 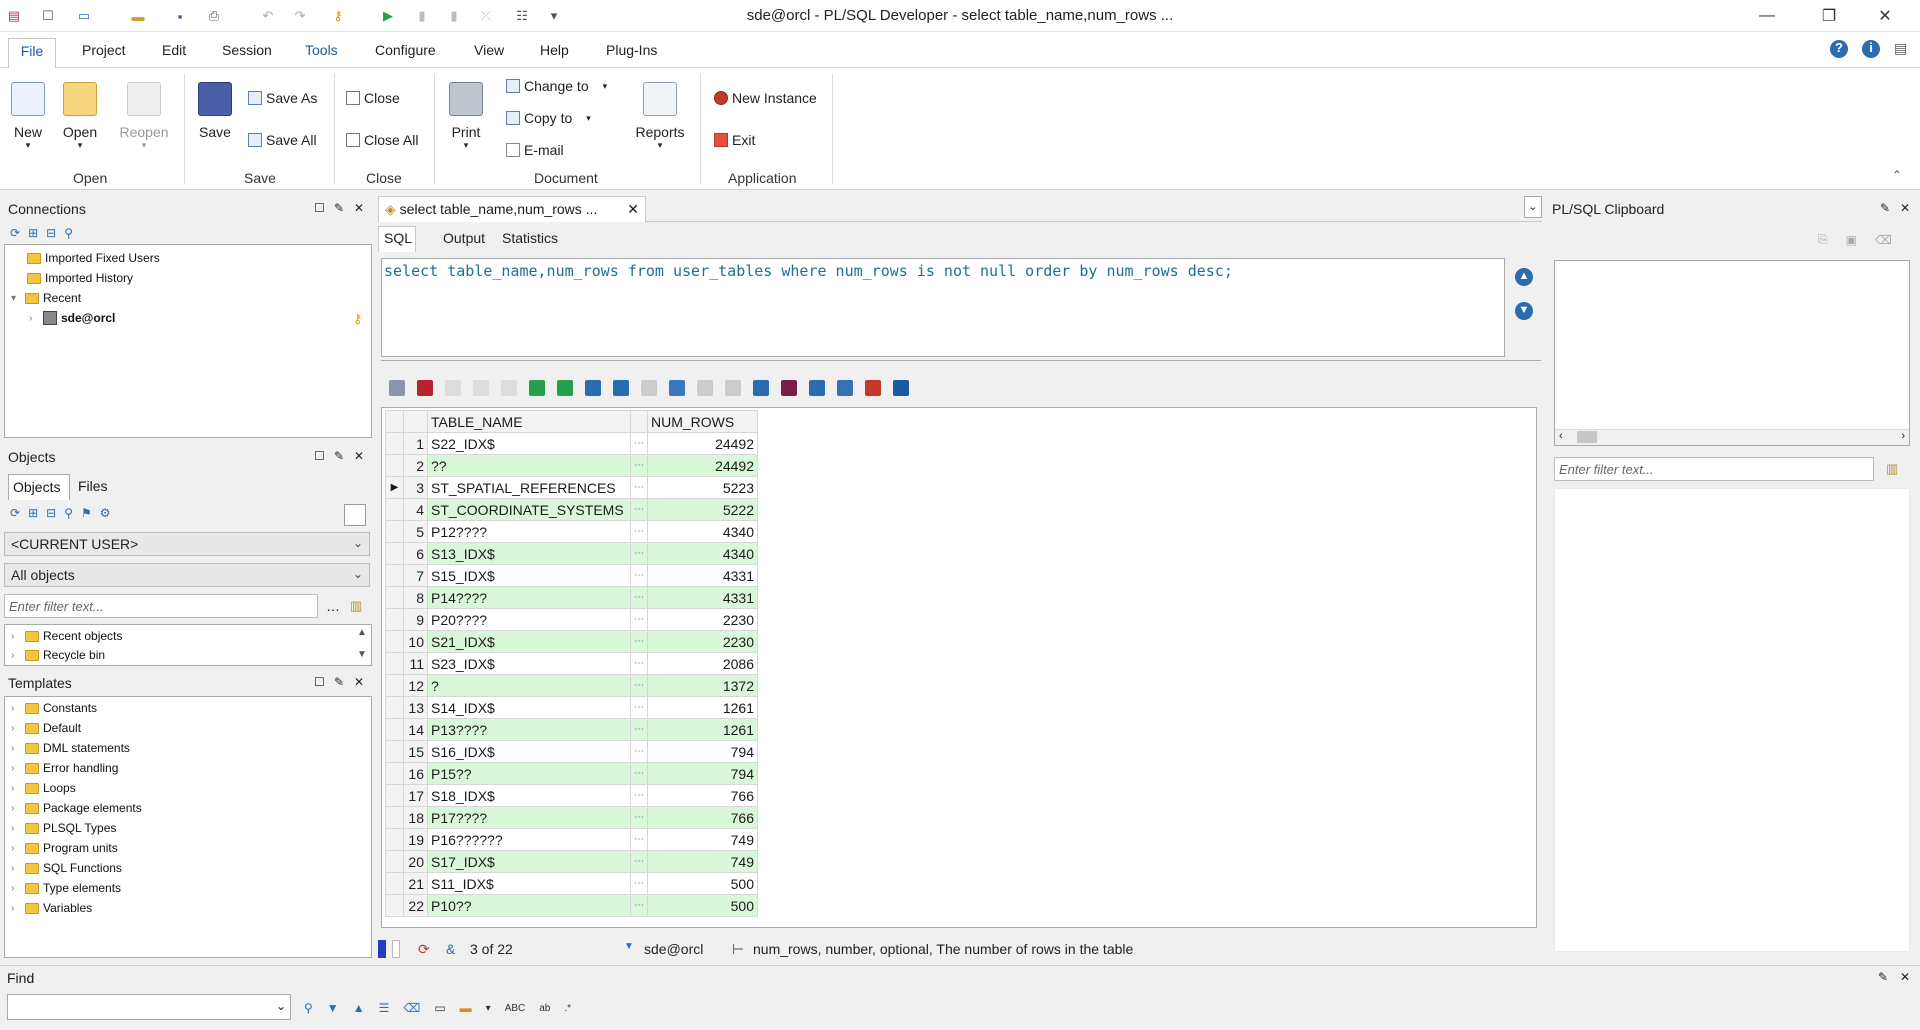 What do you see at coordinates (1823, 239) in the screenshot?
I see `copy-icon: ⎘` at bounding box center [1823, 239].